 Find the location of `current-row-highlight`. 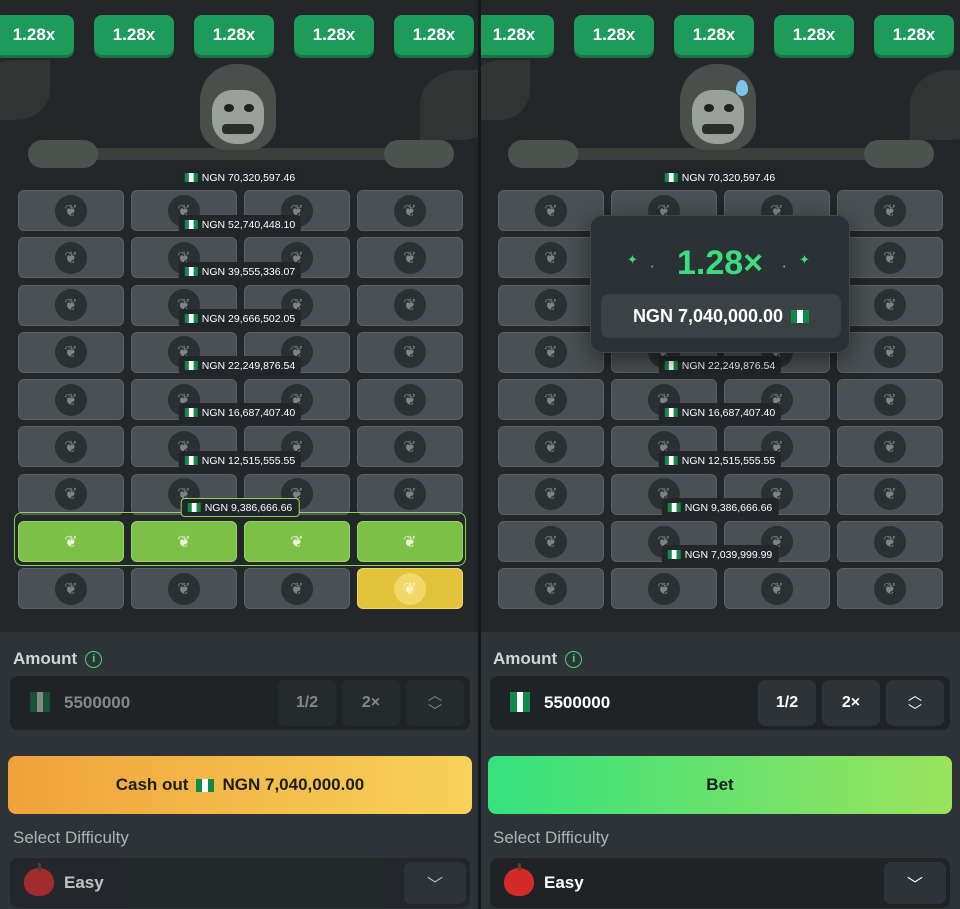

current-row-highlight is located at coordinates (240, 539).